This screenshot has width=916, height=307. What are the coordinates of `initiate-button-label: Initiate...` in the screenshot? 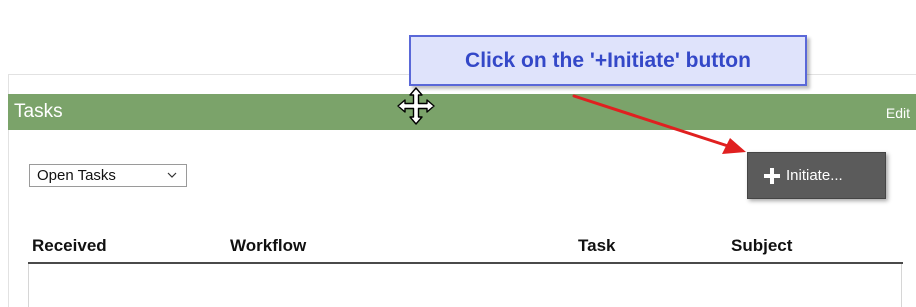 It's located at (814, 175).